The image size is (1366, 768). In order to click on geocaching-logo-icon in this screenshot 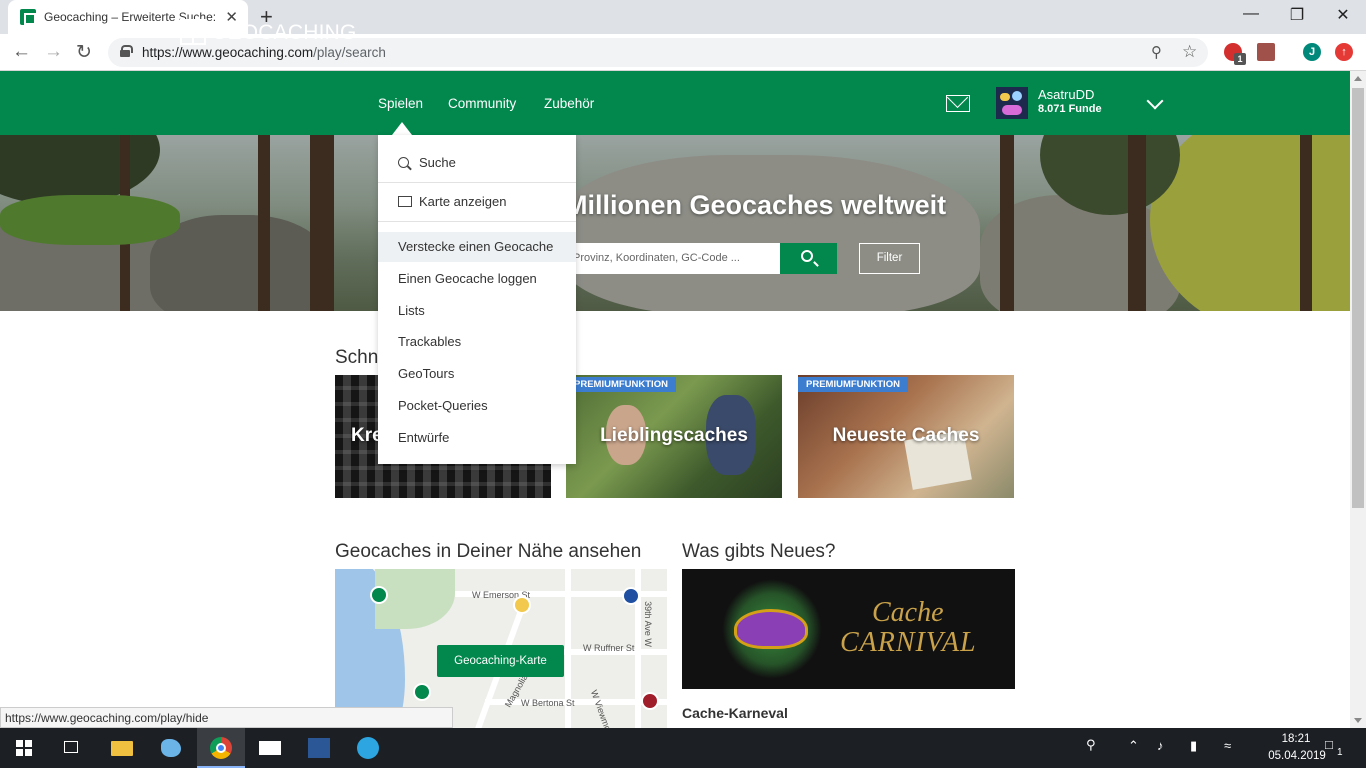, I will do `click(193, 32)`.